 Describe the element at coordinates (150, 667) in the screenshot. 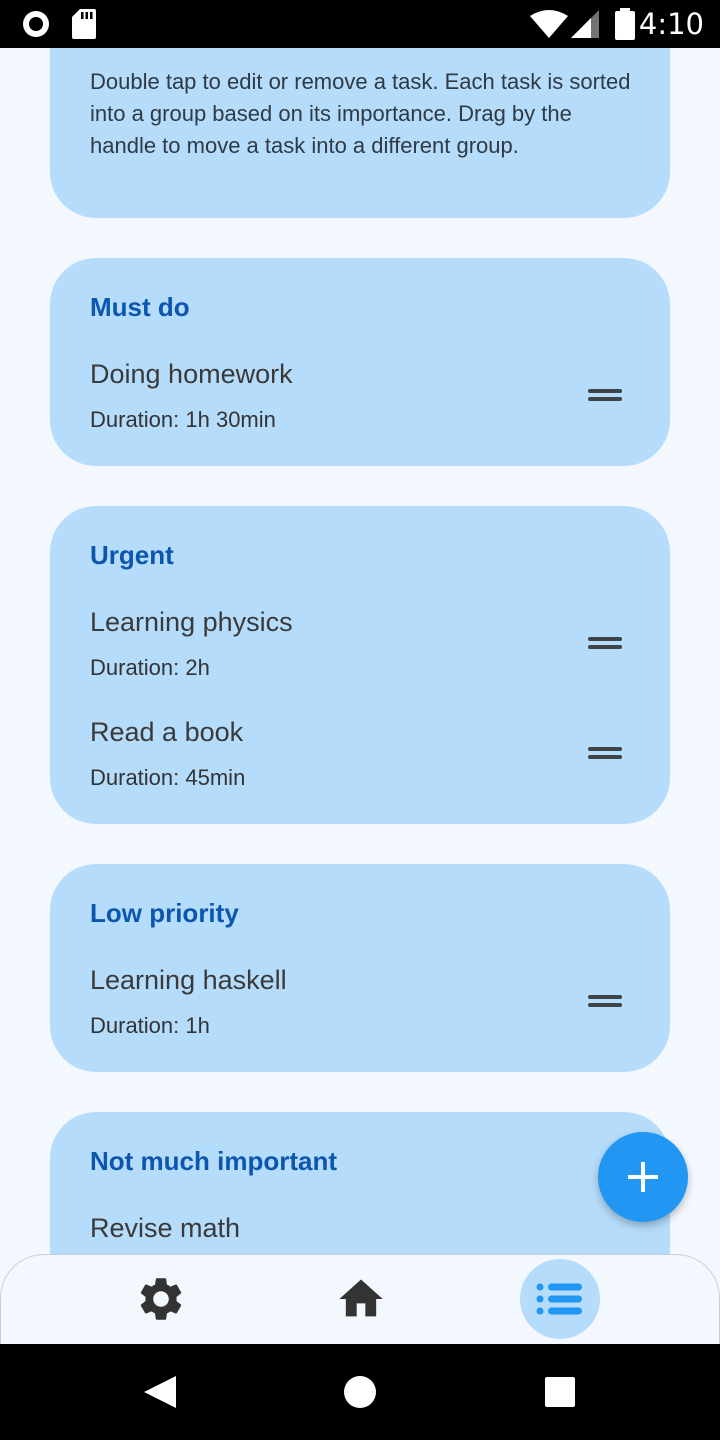

I see `task-duration: Duration: 2h` at that location.